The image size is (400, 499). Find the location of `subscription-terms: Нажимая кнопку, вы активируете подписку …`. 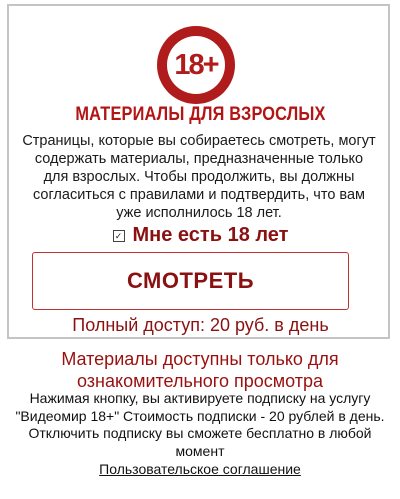

subscription-terms: Нажимая кнопку, вы активируете подписку … is located at coordinates (200, 424).